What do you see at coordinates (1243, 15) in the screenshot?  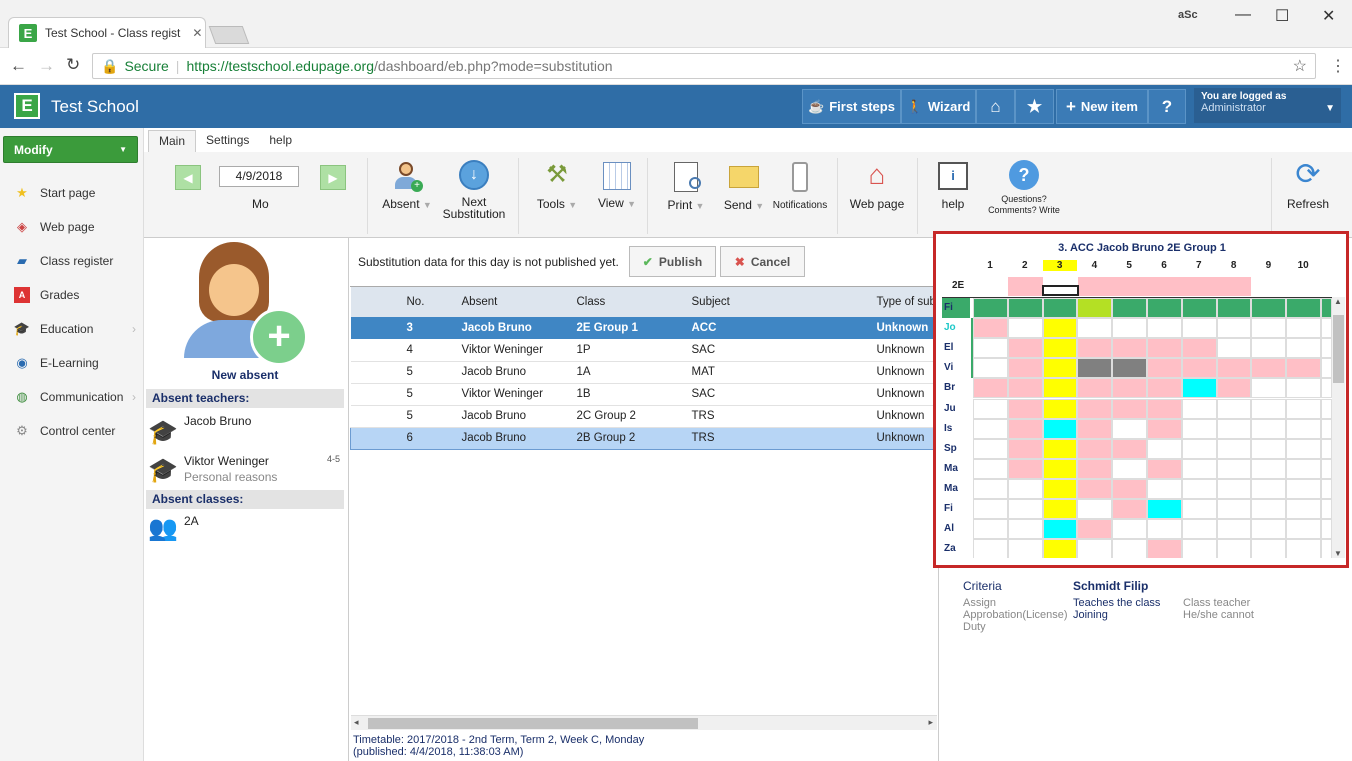 I see `minimize-icon: —` at bounding box center [1243, 15].